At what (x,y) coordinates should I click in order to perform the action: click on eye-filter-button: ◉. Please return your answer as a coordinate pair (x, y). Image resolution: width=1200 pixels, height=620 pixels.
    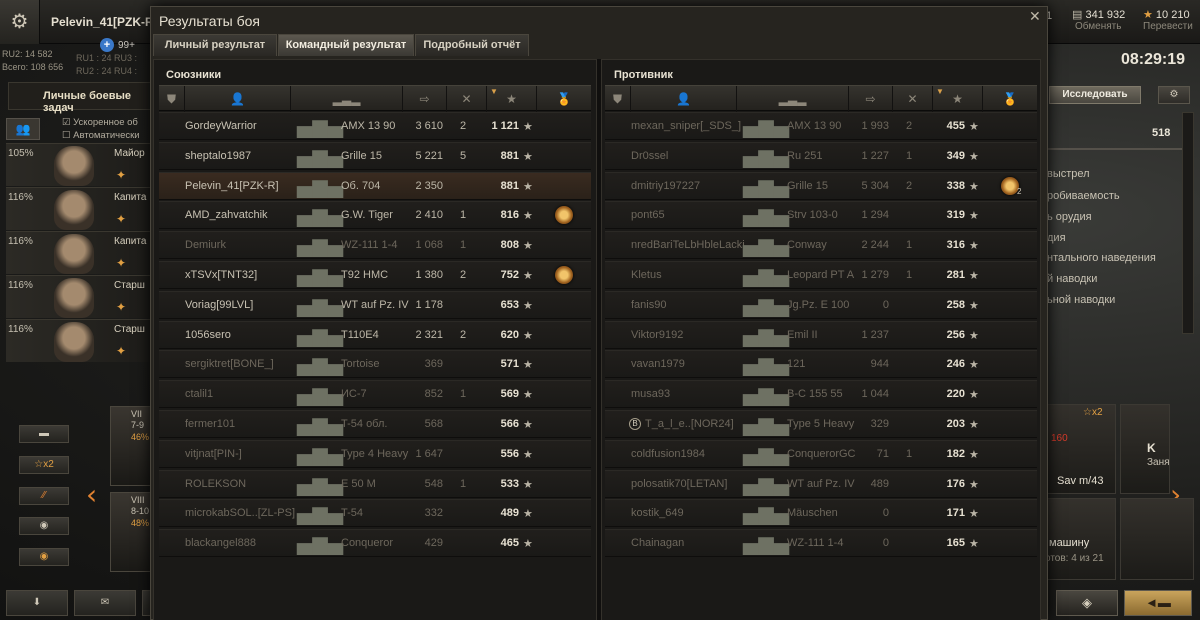
    Looking at the image, I should click on (44, 526).